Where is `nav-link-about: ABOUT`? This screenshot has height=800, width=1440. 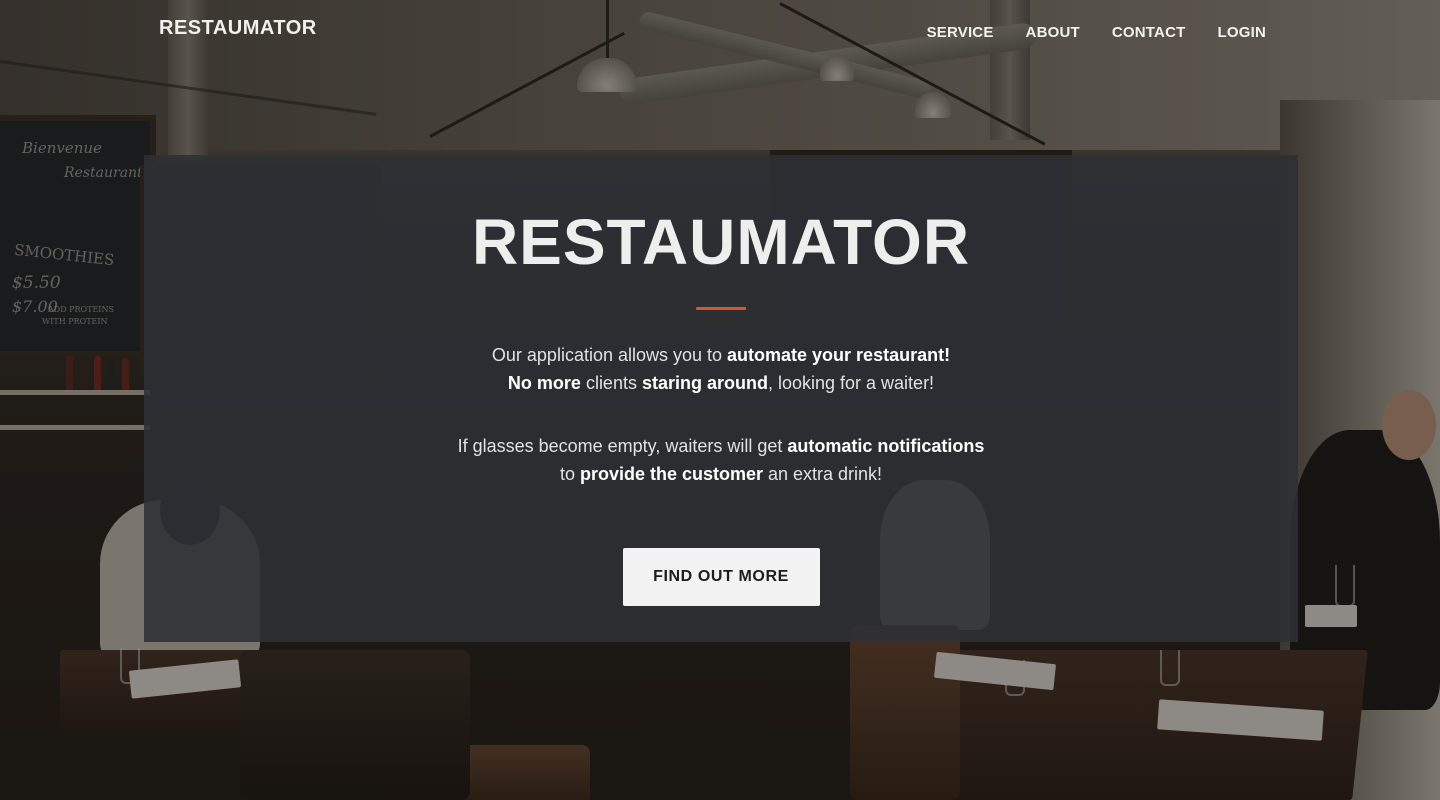 nav-link-about: ABOUT is located at coordinates (1053, 32).